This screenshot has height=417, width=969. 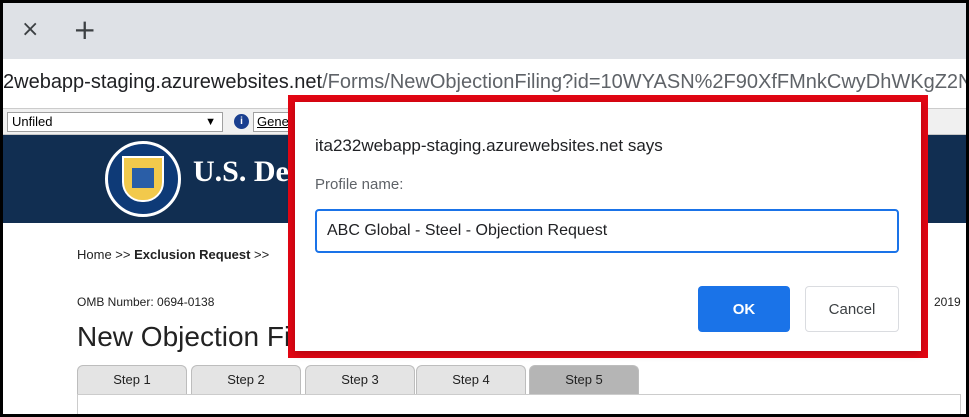 I want to click on tab-strip: × +, so click(x=484, y=31).